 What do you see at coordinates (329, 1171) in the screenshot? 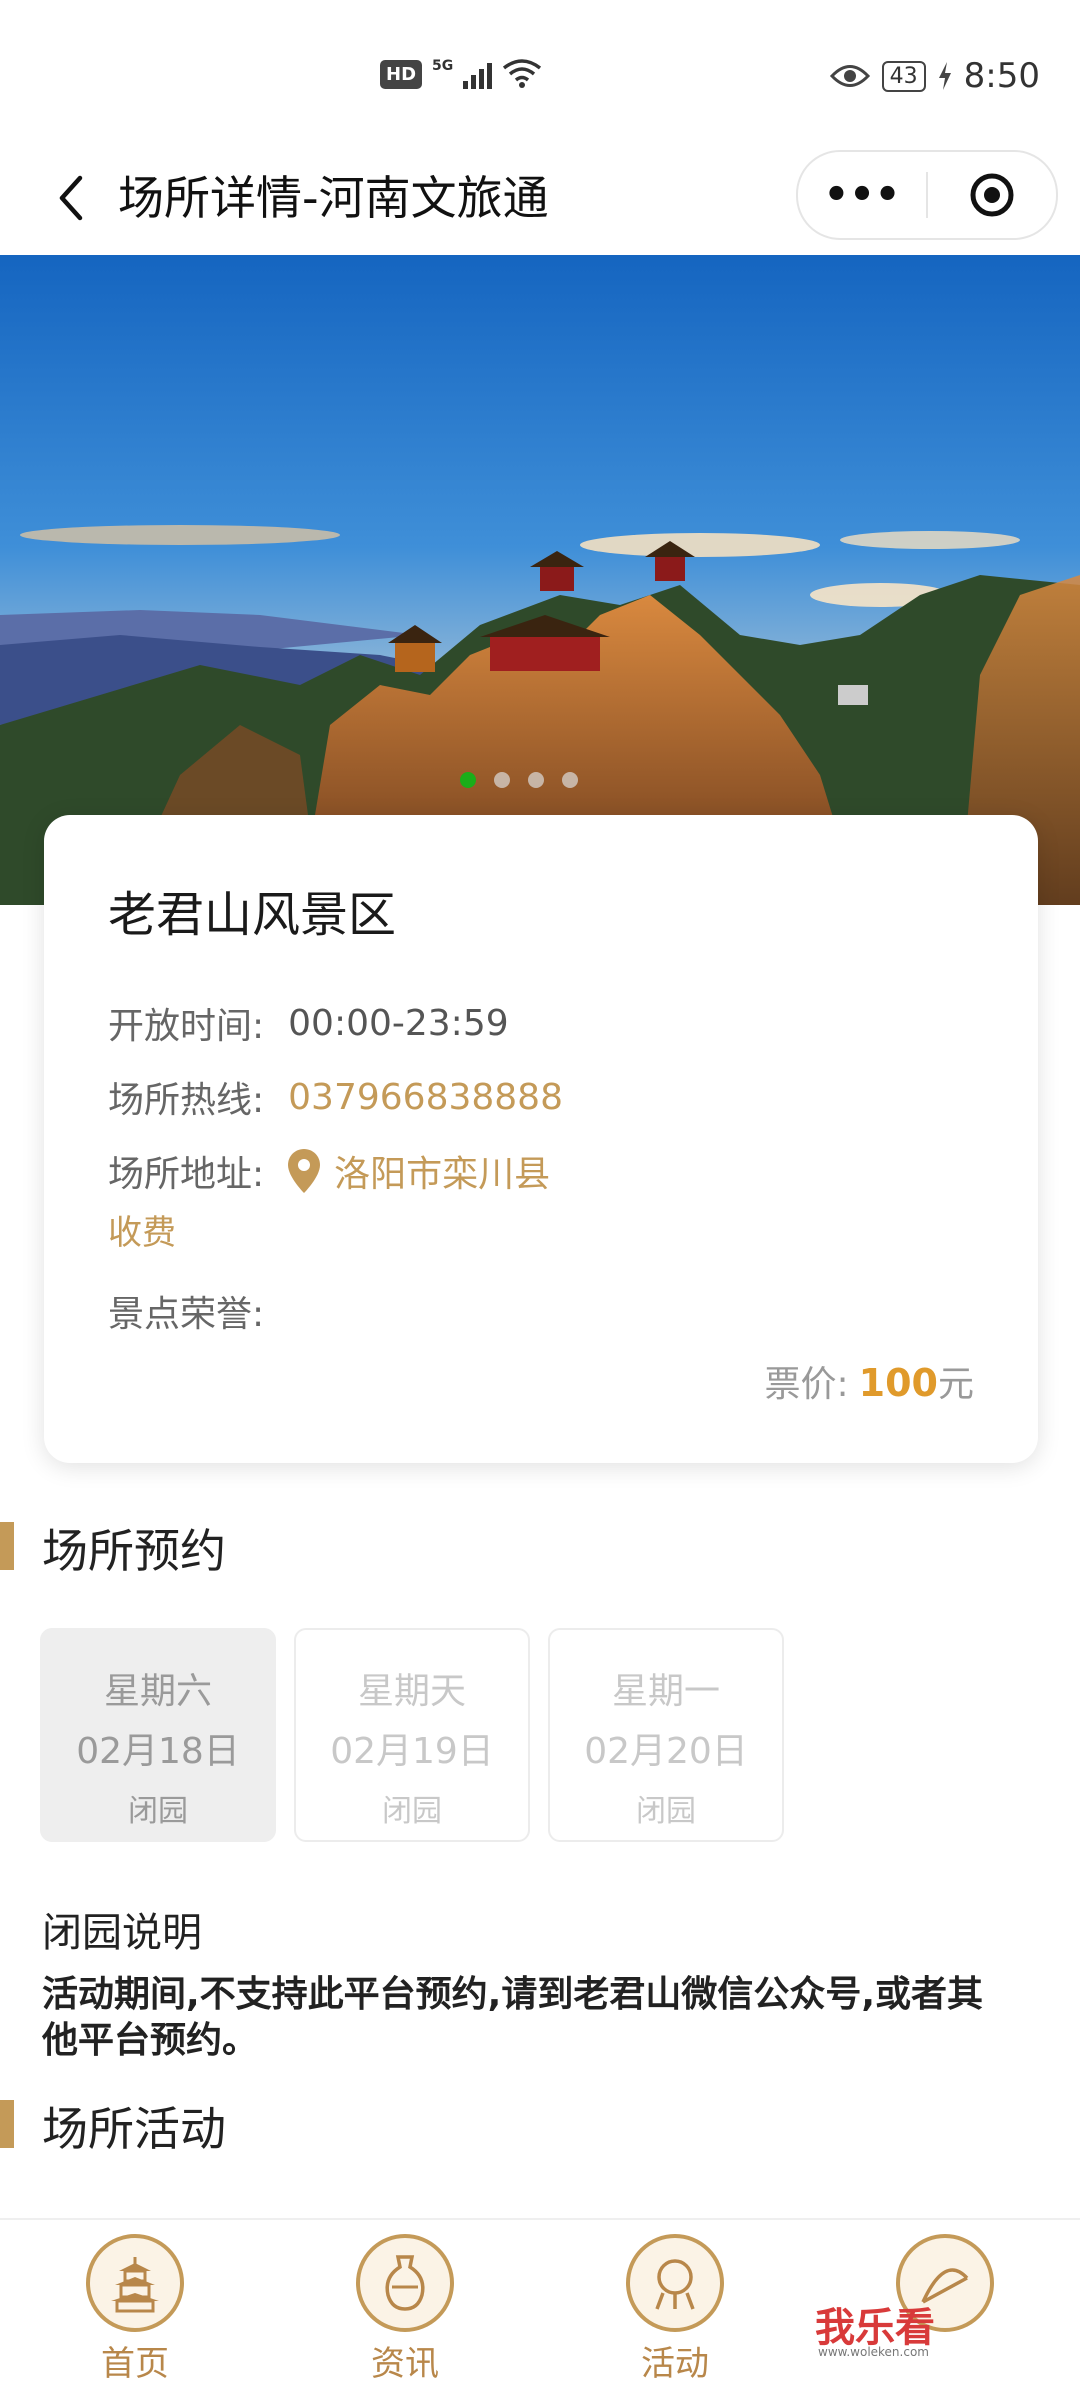
I see `address-row: 场所地址: 洛阳市栾川县` at bounding box center [329, 1171].